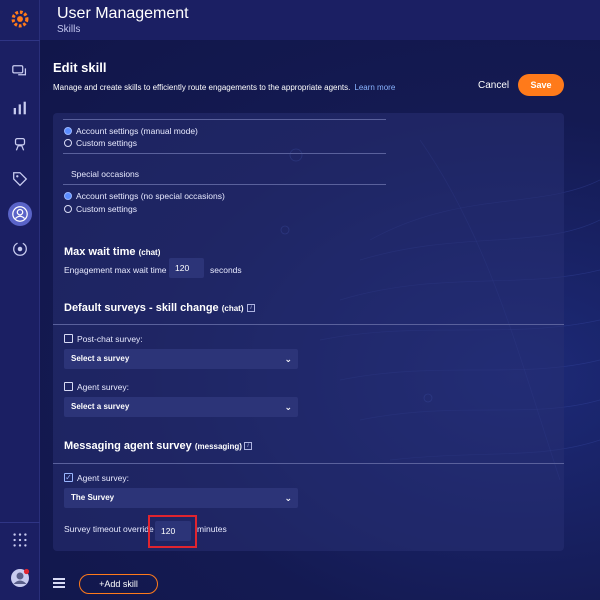 The width and height of the screenshot is (600, 600). I want to click on cycle-icon, so click(20, 249).